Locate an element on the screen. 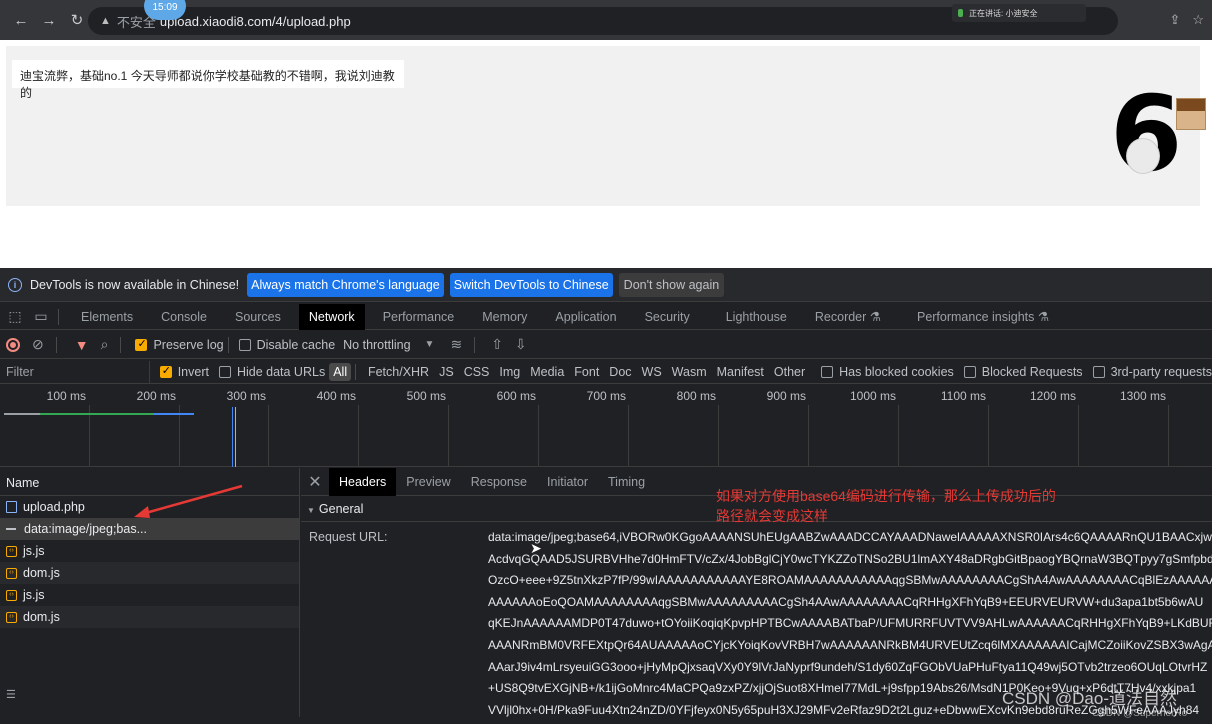  mic-icon is located at coordinates (960, 13).